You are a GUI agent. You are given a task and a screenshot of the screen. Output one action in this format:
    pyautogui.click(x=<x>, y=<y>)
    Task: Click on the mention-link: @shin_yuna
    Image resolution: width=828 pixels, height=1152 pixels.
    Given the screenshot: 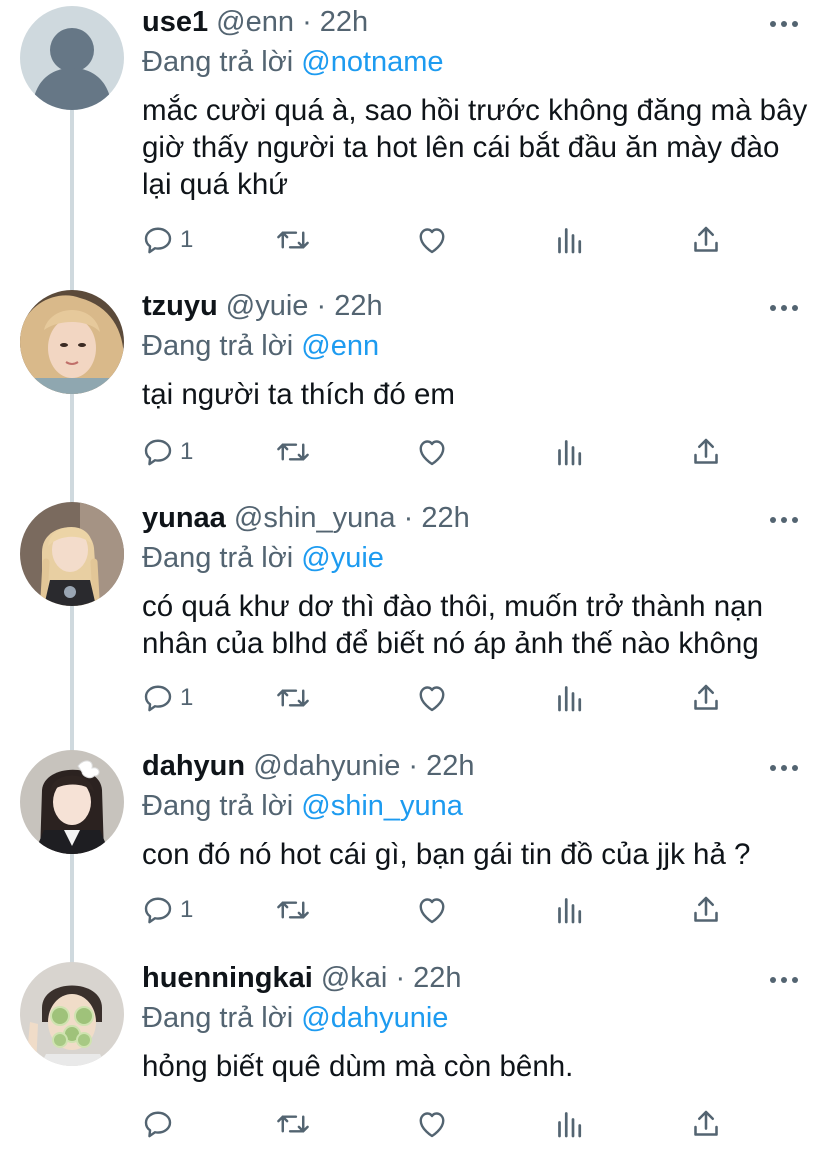 What is the action you would take?
    pyautogui.click(x=382, y=806)
    